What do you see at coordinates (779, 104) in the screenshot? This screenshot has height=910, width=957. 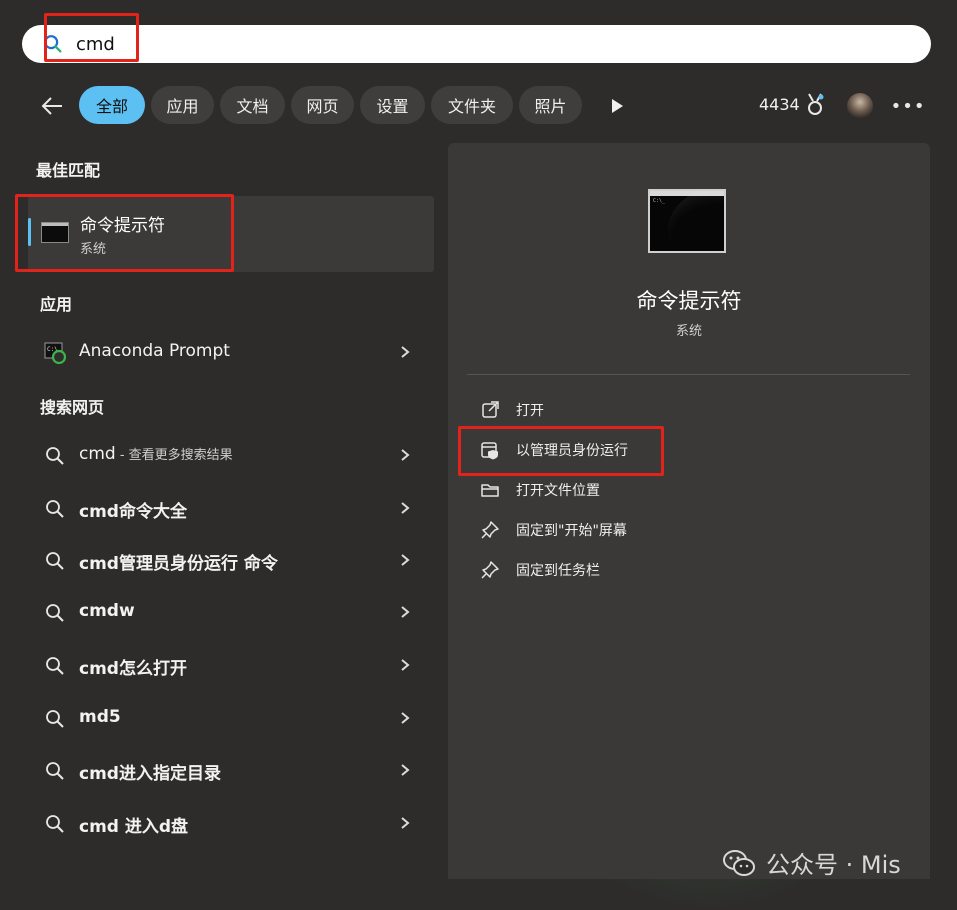 I see `rewards-points: 4434` at bounding box center [779, 104].